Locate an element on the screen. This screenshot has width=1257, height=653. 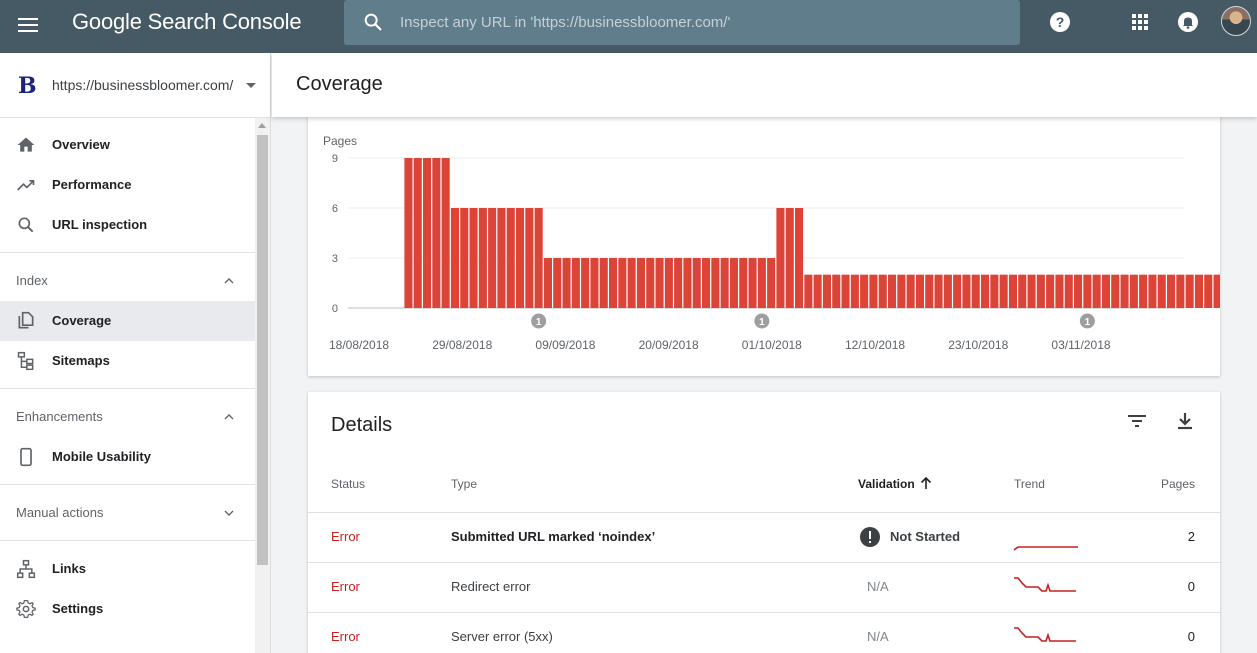
y-tick-label: 0 is located at coordinates (335, 309).